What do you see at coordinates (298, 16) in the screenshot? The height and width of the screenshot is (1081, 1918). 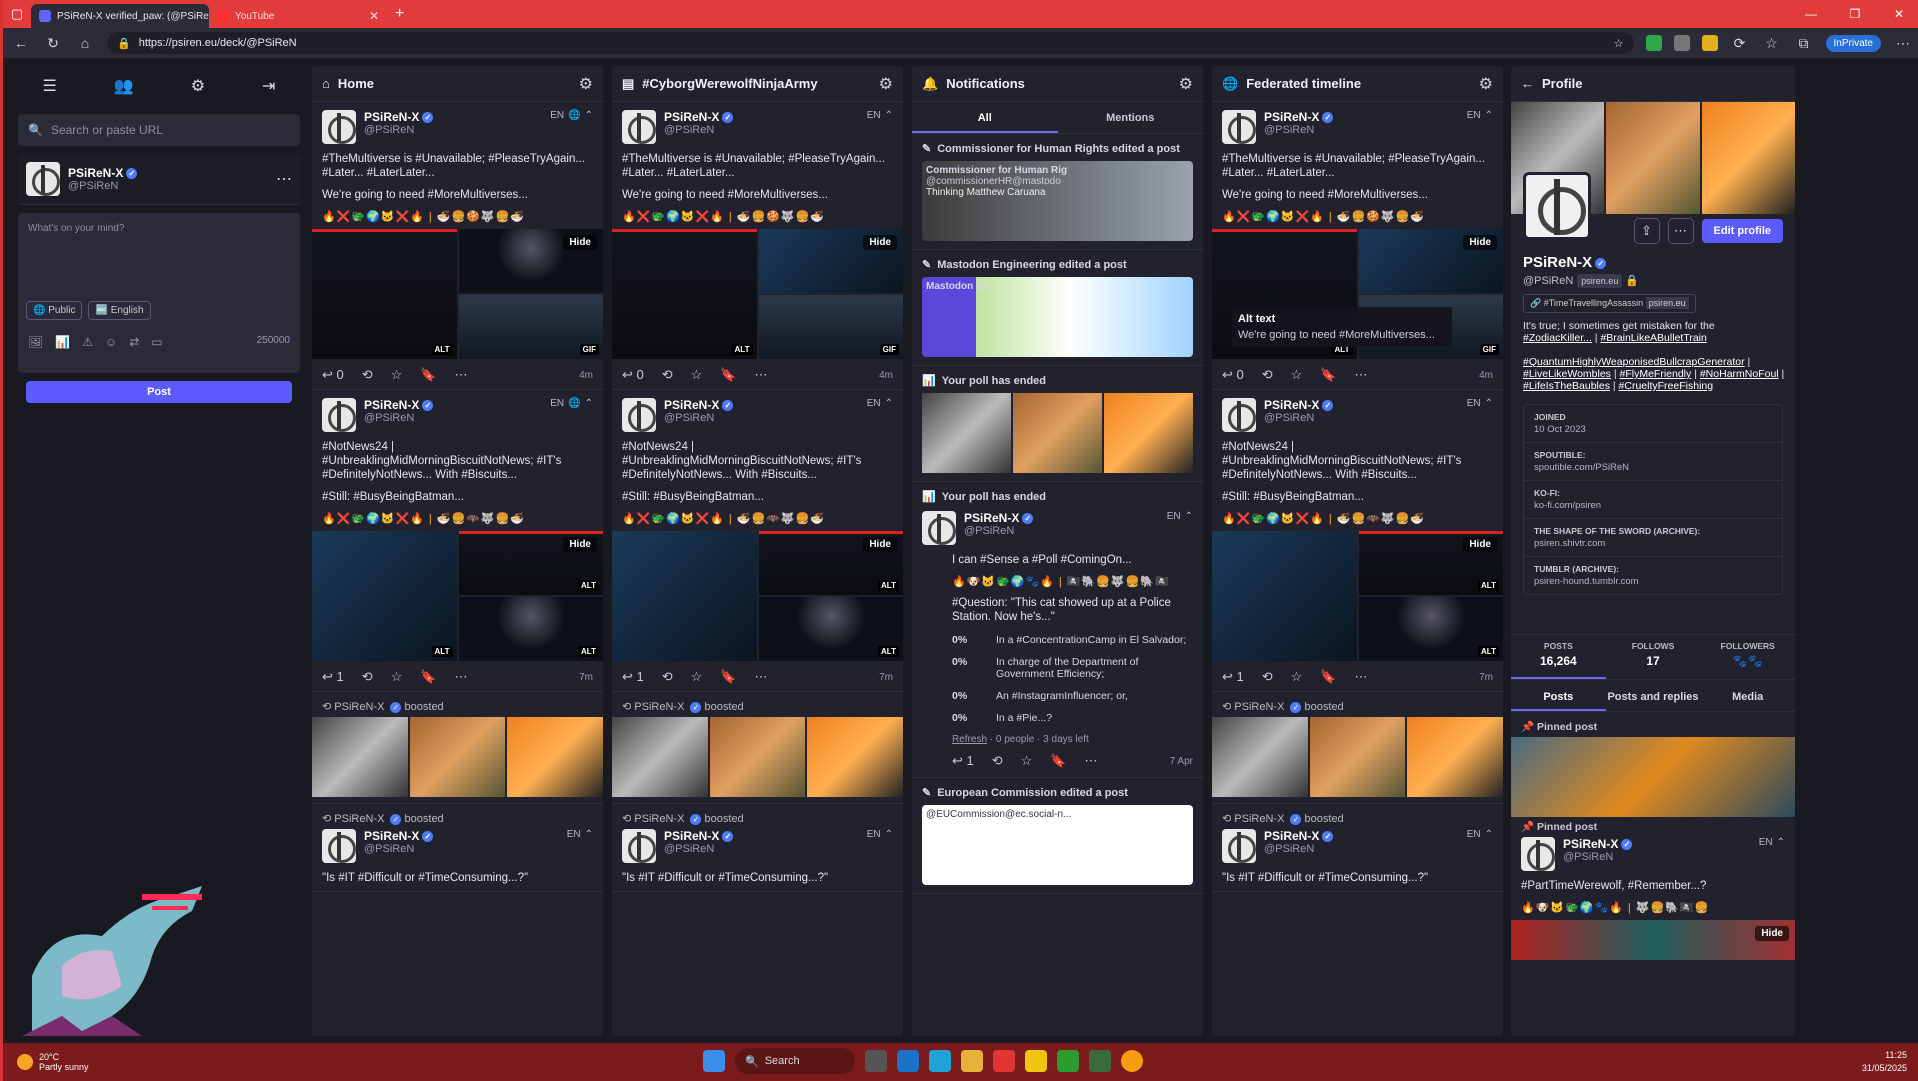 I see `tab-youtube: YouTube ✕` at bounding box center [298, 16].